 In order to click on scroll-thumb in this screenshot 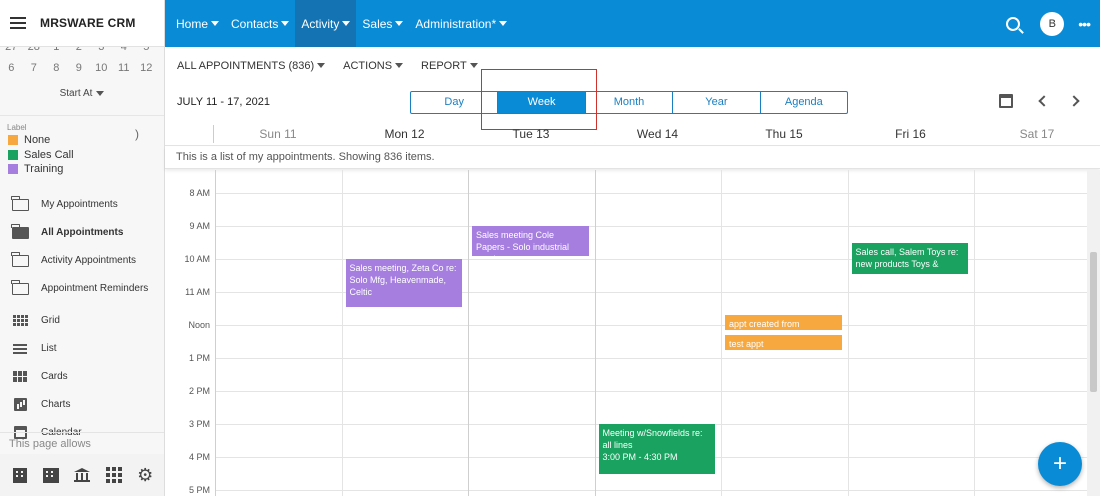, I will do `click(1093, 322)`.